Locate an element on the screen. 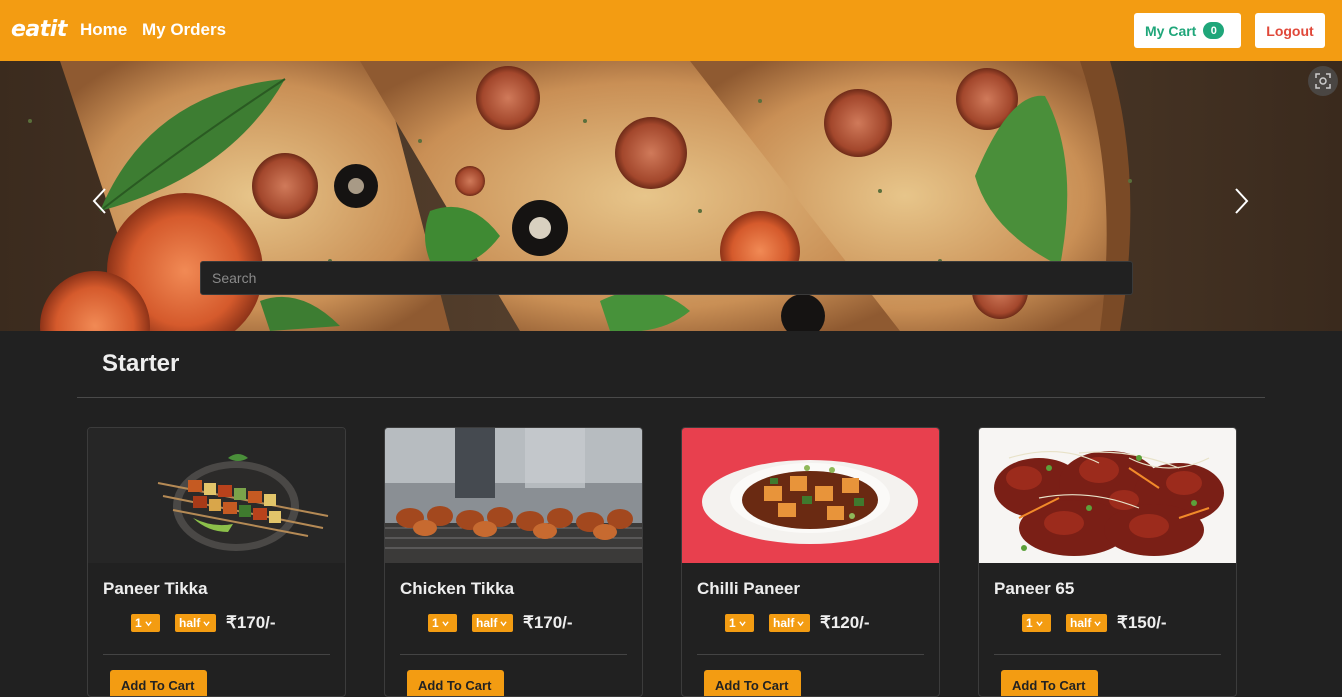 The height and width of the screenshot is (697, 1342). cart-label: My Cart is located at coordinates (1171, 30).